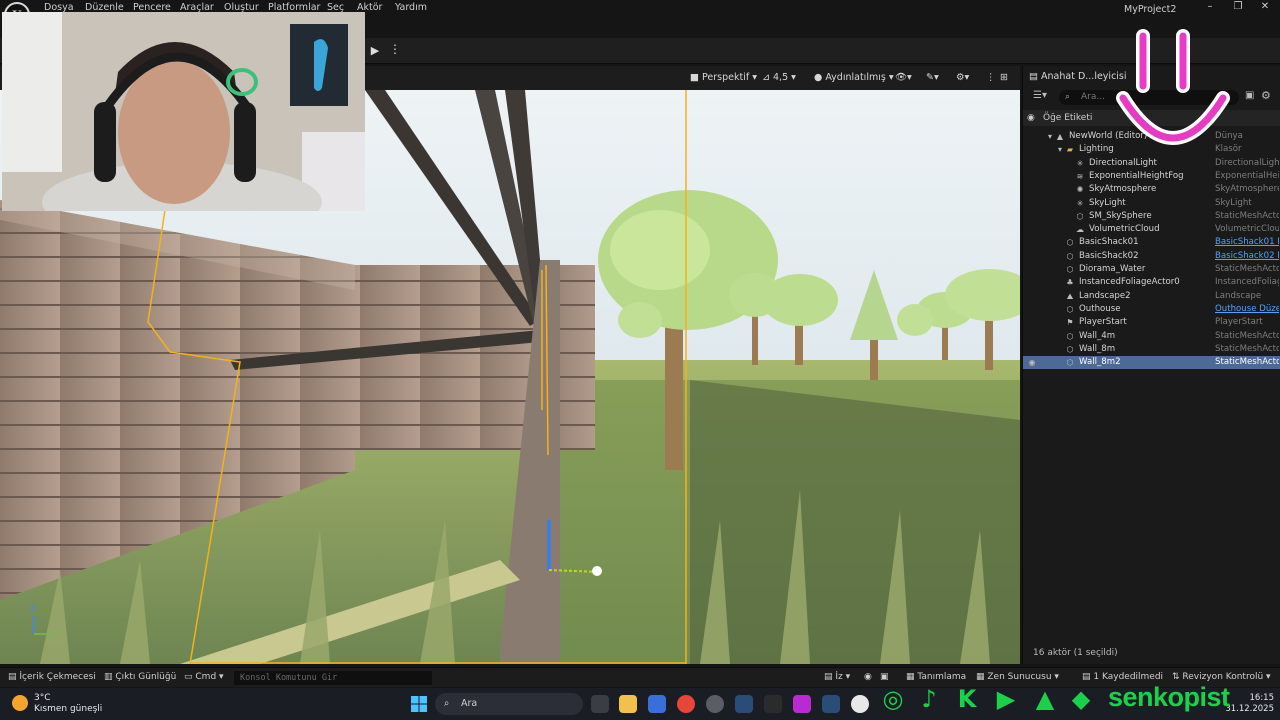 The width and height of the screenshot is (1280, 720). Describe the element at coordinates (903, 78) in the screenshot. I see `show-flags-button: 👁▾` at that location.